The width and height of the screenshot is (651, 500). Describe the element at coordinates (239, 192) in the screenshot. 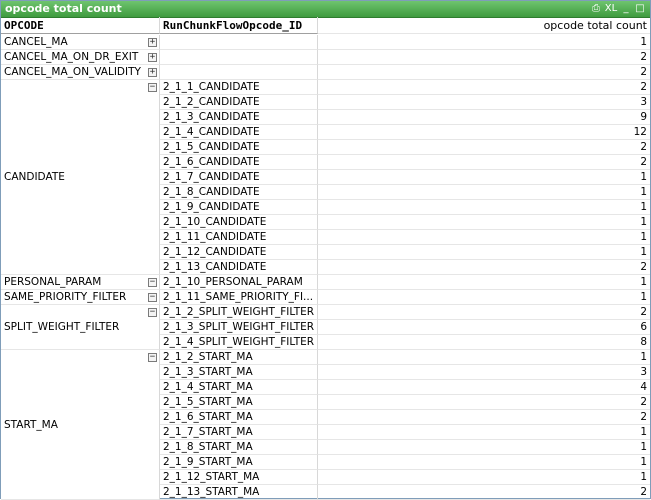

I see `run-chunk-flow-id-cell: 2_1_8_CANDIDATE` at that location.